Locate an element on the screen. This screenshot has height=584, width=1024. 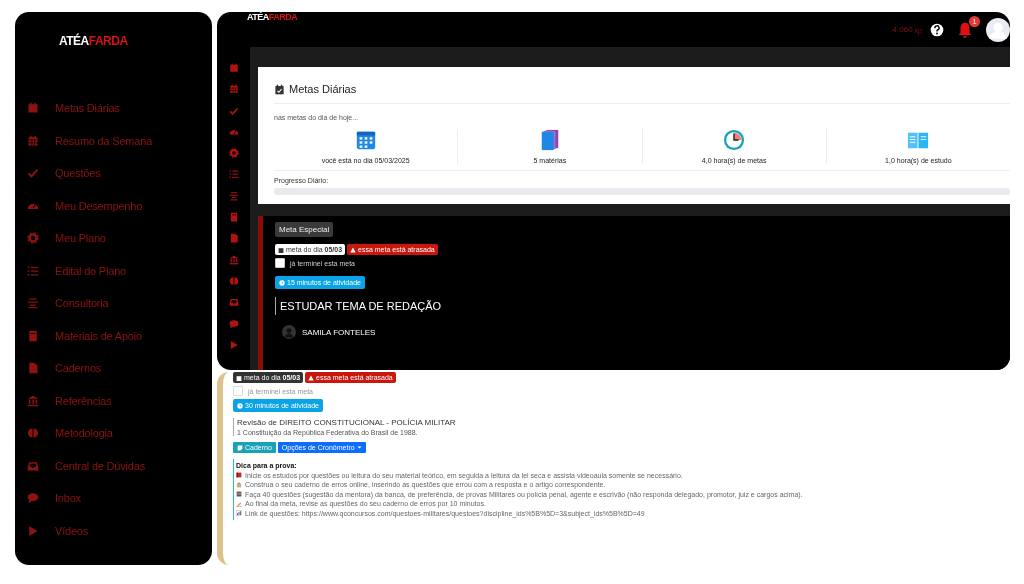
nav-item: Consultoria is located at coordinates (82, 303).